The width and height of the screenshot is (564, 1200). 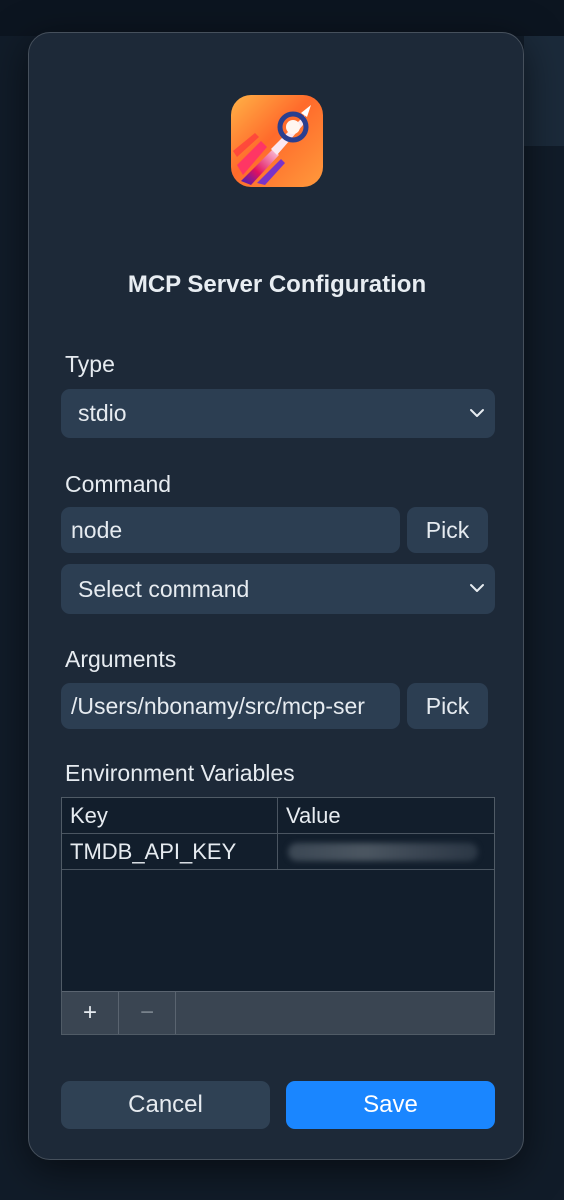 I want to click on type-select-value: stdio, so click(x=102, y=413).